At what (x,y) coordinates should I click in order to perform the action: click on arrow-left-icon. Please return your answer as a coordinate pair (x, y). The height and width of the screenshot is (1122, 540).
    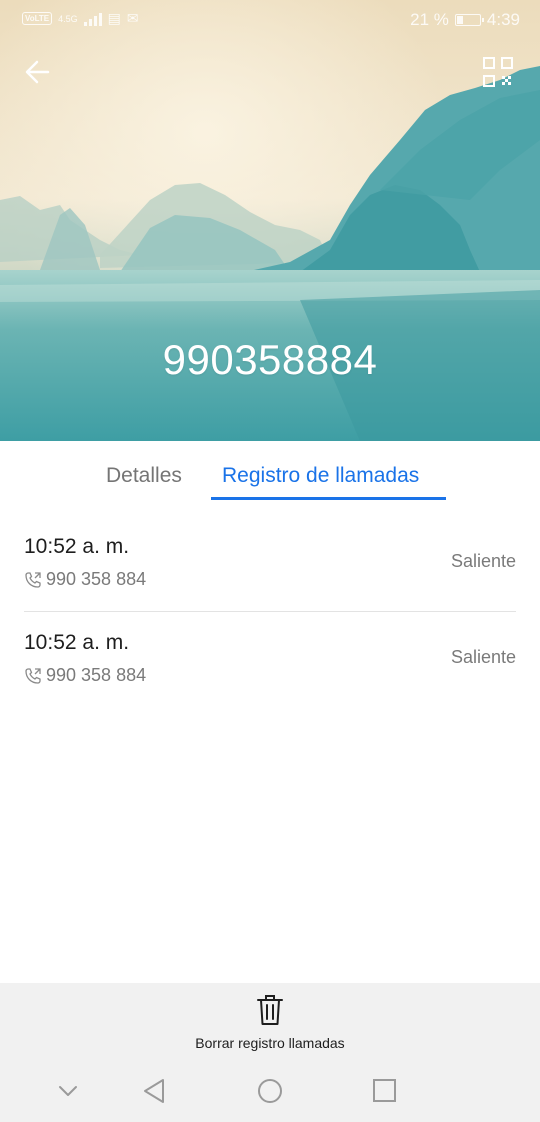
    Looking at the image, I should click on (37, 72).